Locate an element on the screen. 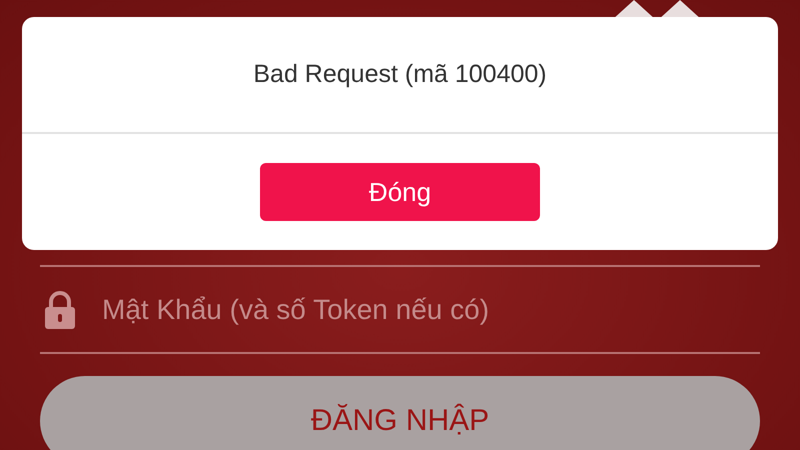 The width and height of the screenshot is (800, 450). lock-icon is located at coordinates (60, 309).